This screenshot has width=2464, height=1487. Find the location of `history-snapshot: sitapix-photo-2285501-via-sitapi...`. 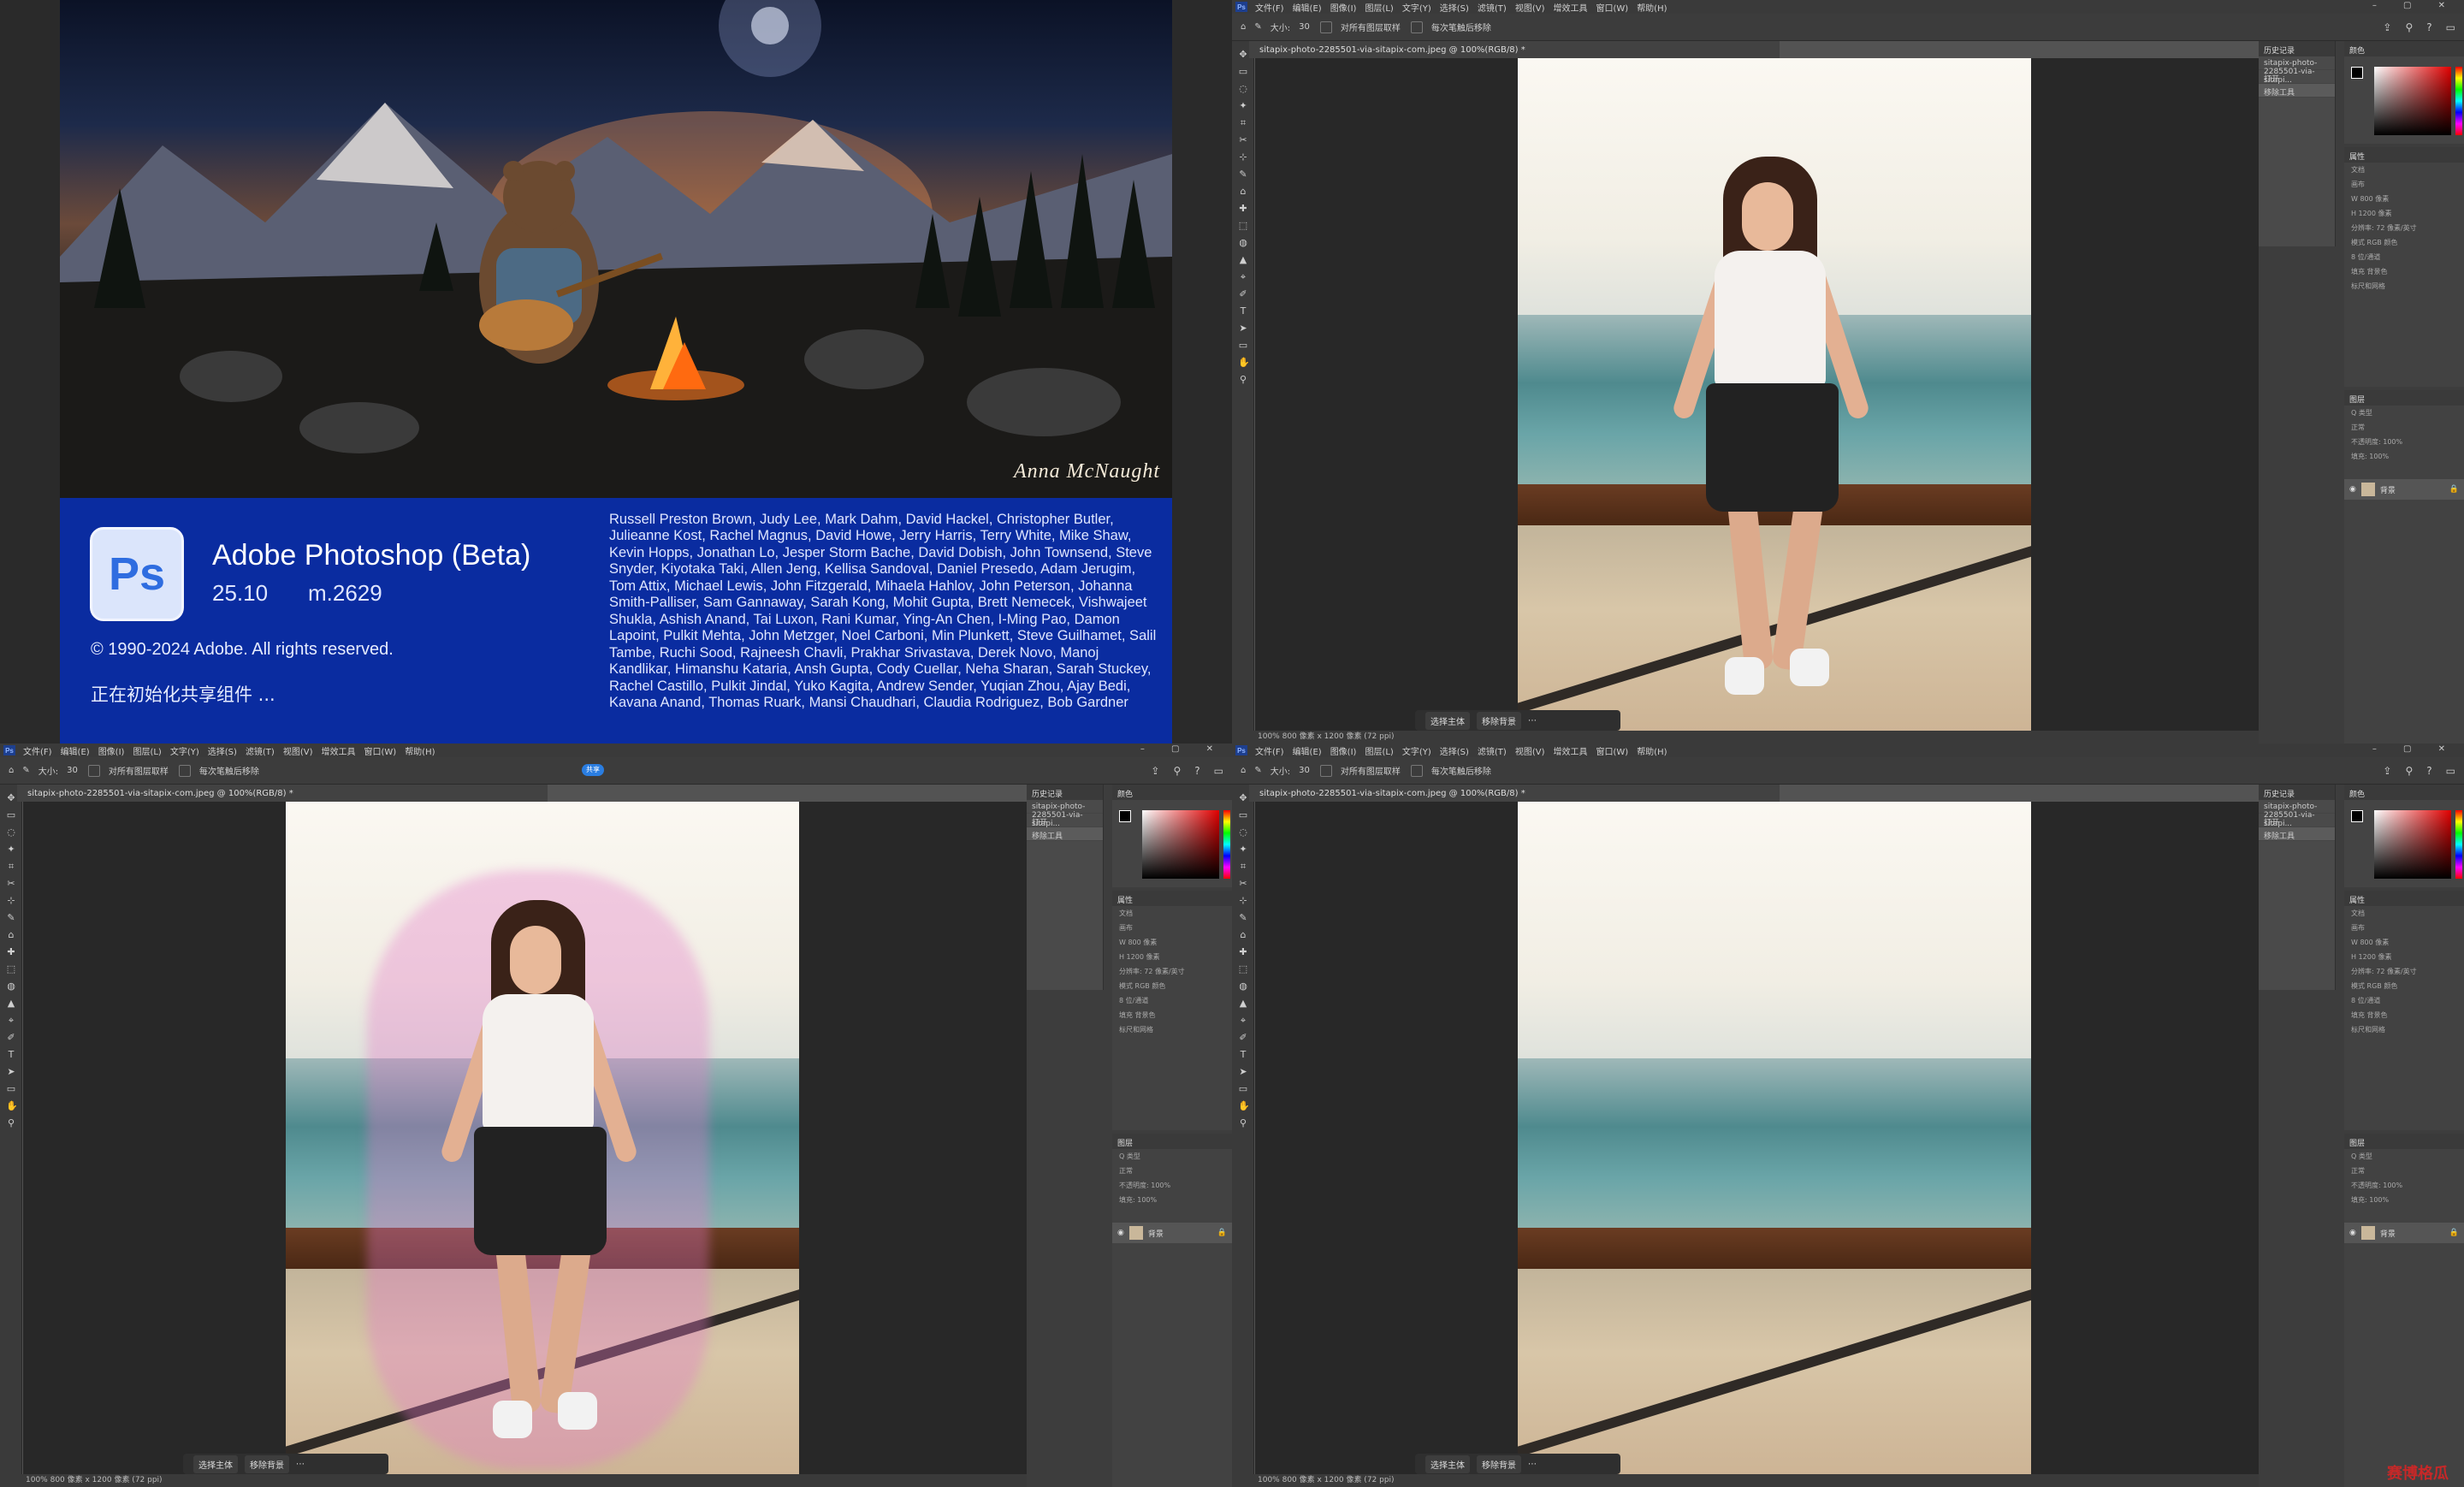

history-snapshot: sitapix-photo-2285501-via-sitapi... is located at coordinates (2297, 70).